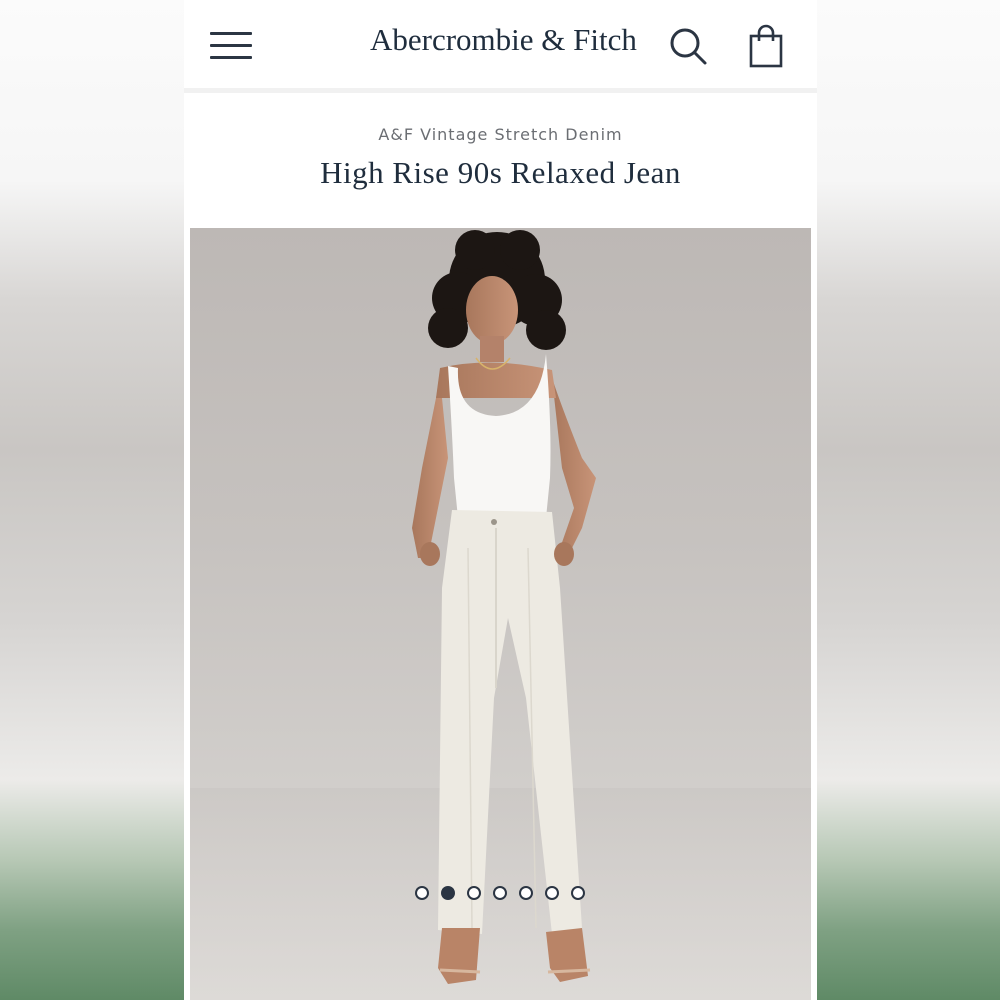 Image resolution: width=1000 pixels, height=1000 pixels. Describe the element at coordinates (231, 46) in the screenshot. I see `hamburger-menu-icon` at that location.